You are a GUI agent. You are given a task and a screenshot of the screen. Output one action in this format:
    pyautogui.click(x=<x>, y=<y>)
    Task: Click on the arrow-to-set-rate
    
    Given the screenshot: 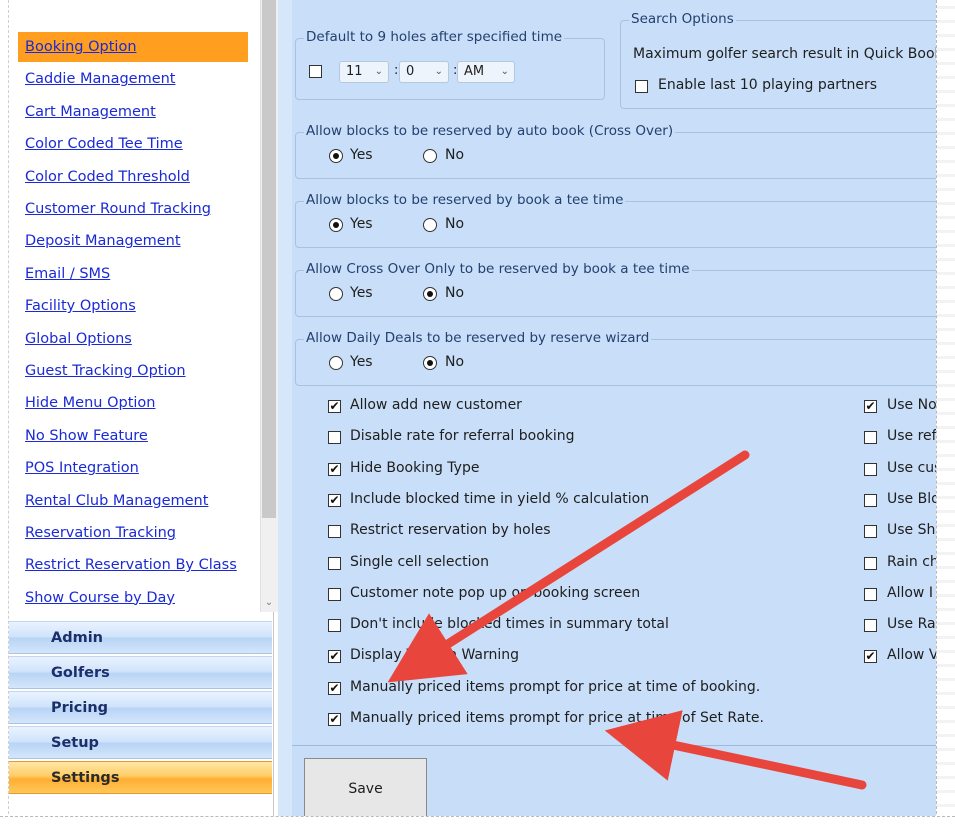 What is the action you would take?
    pyautogui.click(x=735, y=750)
    